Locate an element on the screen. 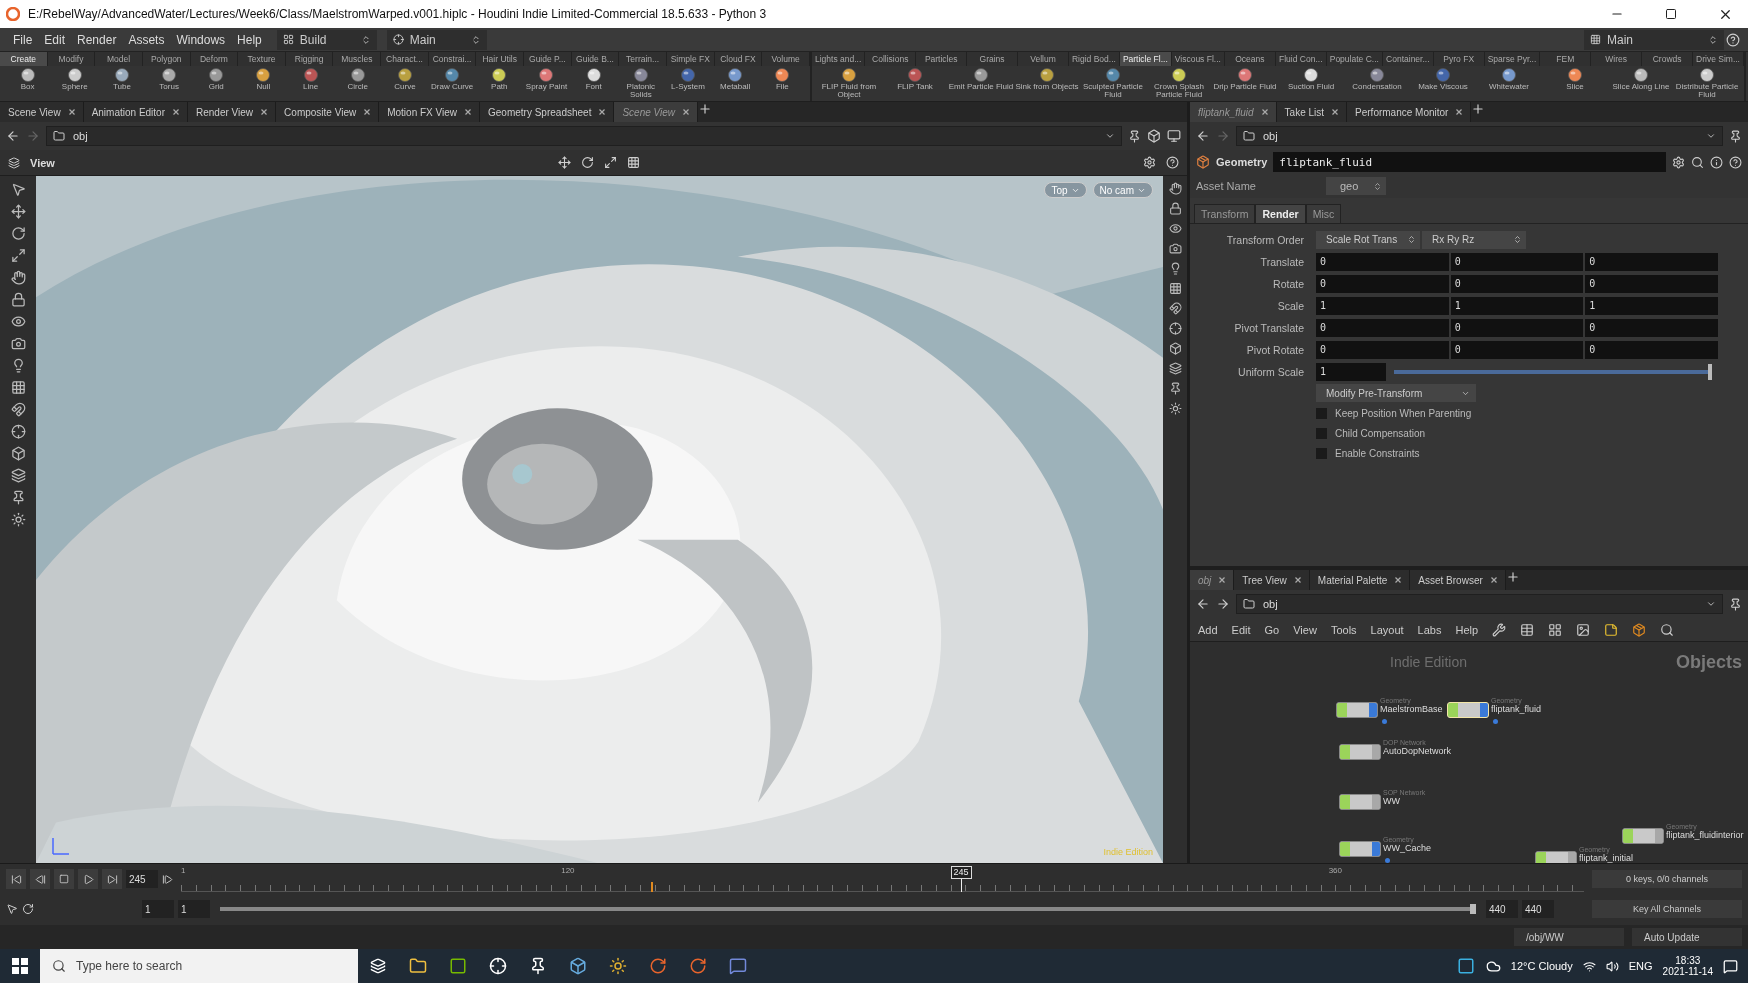  shelf-tab: Simple FX is located at coordinates (690, 59).